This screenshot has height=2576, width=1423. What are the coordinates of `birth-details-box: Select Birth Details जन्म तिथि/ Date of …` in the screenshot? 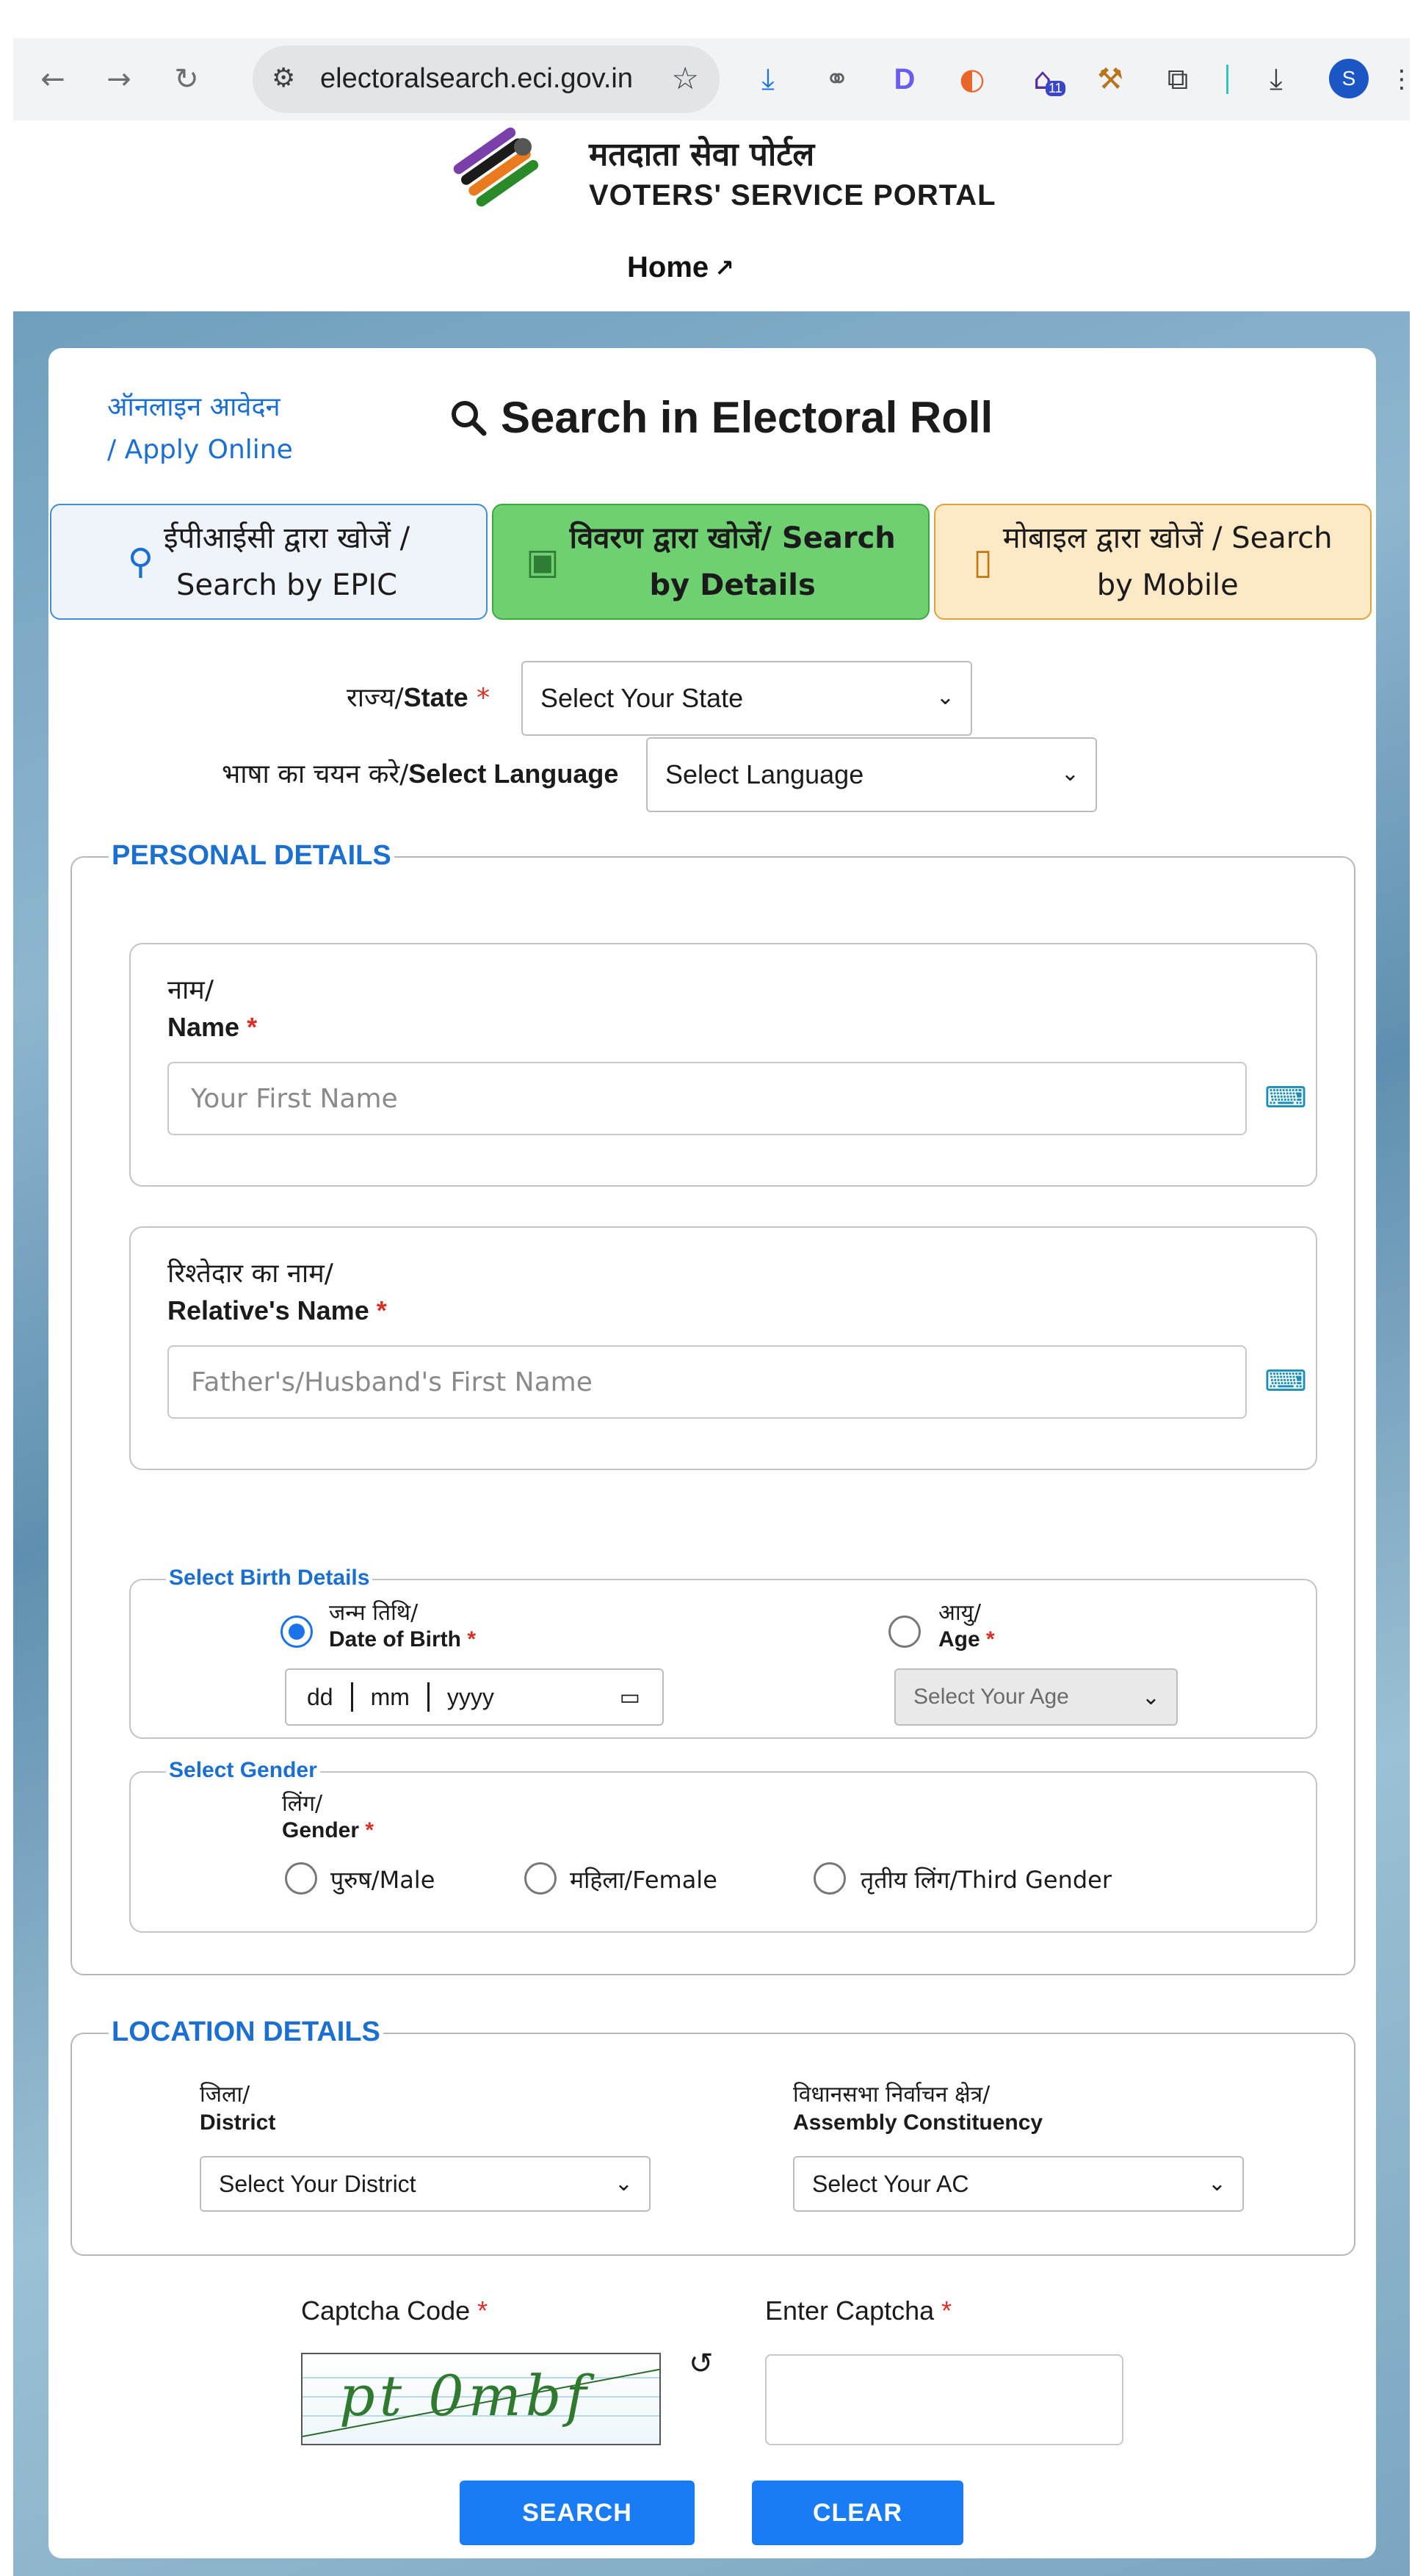 It's located at (723, 1652).